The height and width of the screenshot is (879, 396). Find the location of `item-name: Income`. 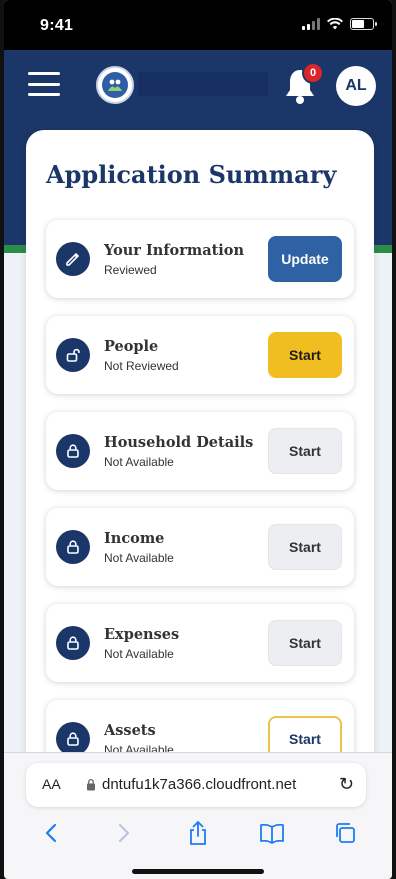

item-name: Income is located at coordinates (134, 538).